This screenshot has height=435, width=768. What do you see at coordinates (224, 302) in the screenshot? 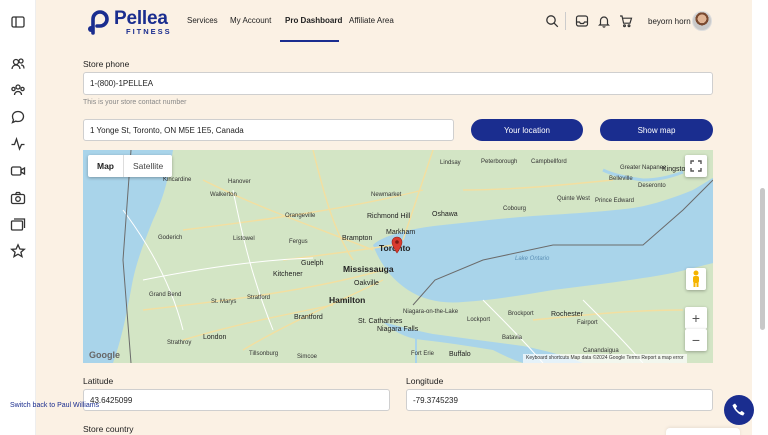
I see `map-label-st-marys: St. Marys` at bounding box center [224, 302].